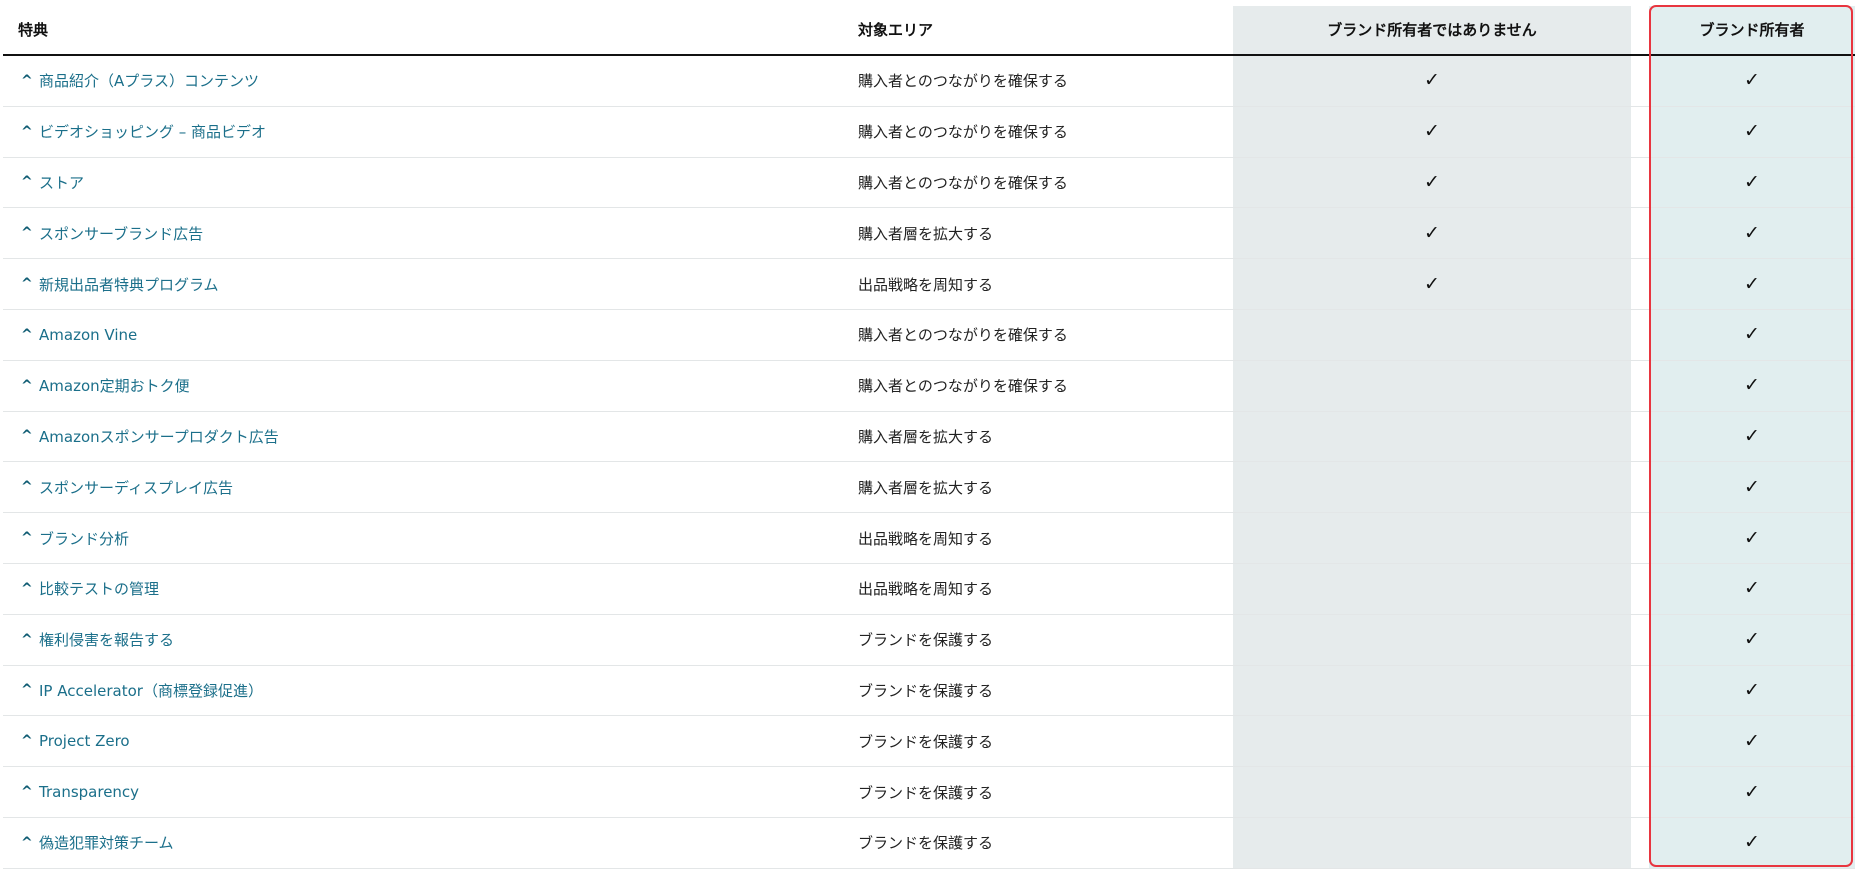  I want to click on benefit-expand-link: ^ Amazon定期おトク便, so click(105, 386).